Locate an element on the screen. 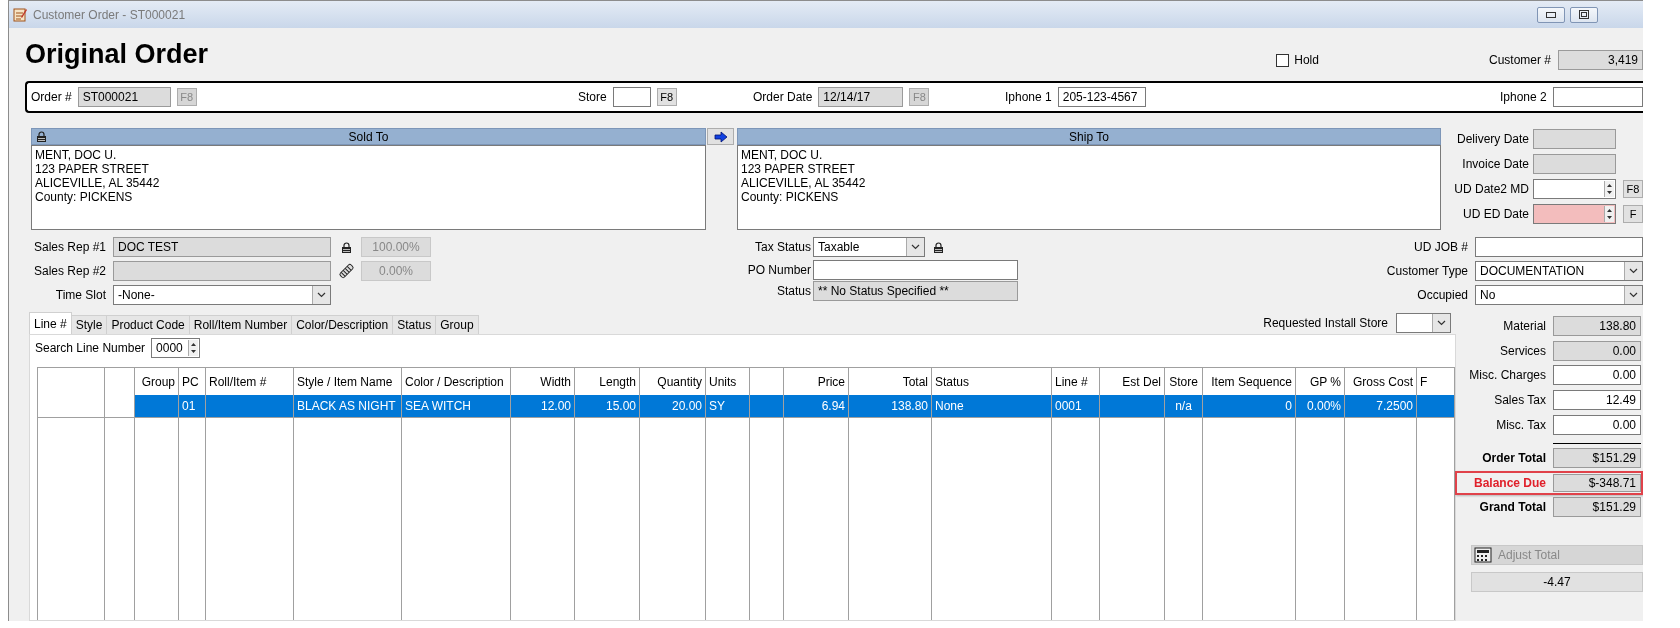  f8-button: F is located at coordinates (1633, 213).